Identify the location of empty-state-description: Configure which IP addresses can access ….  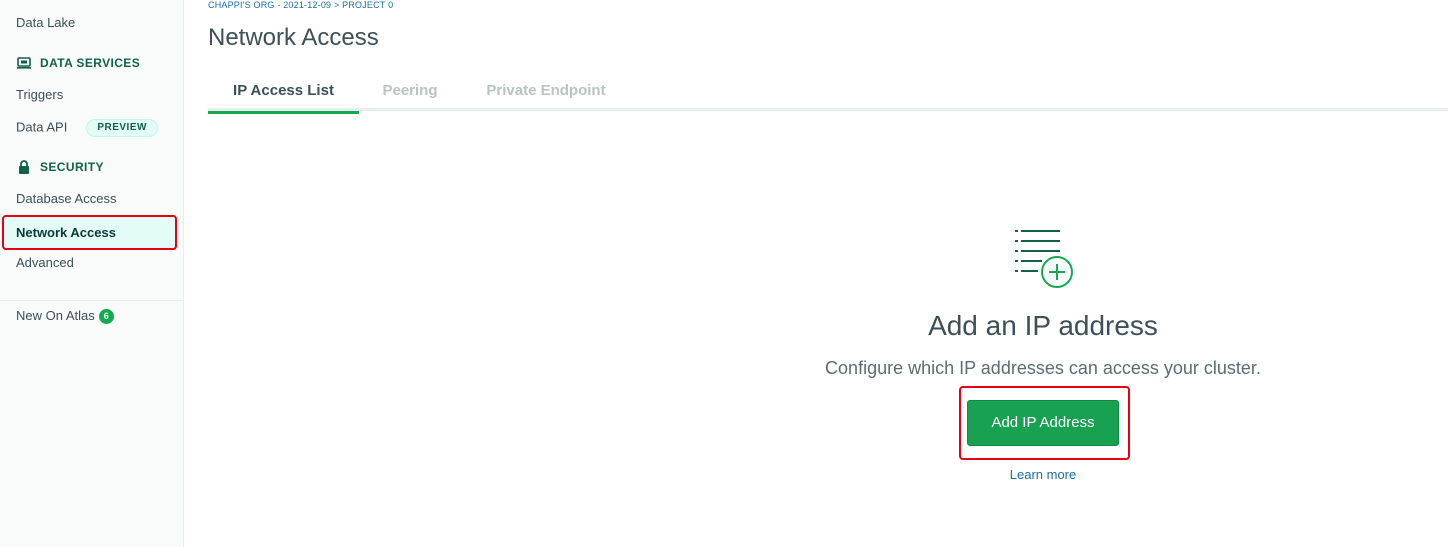
(1043, 368).